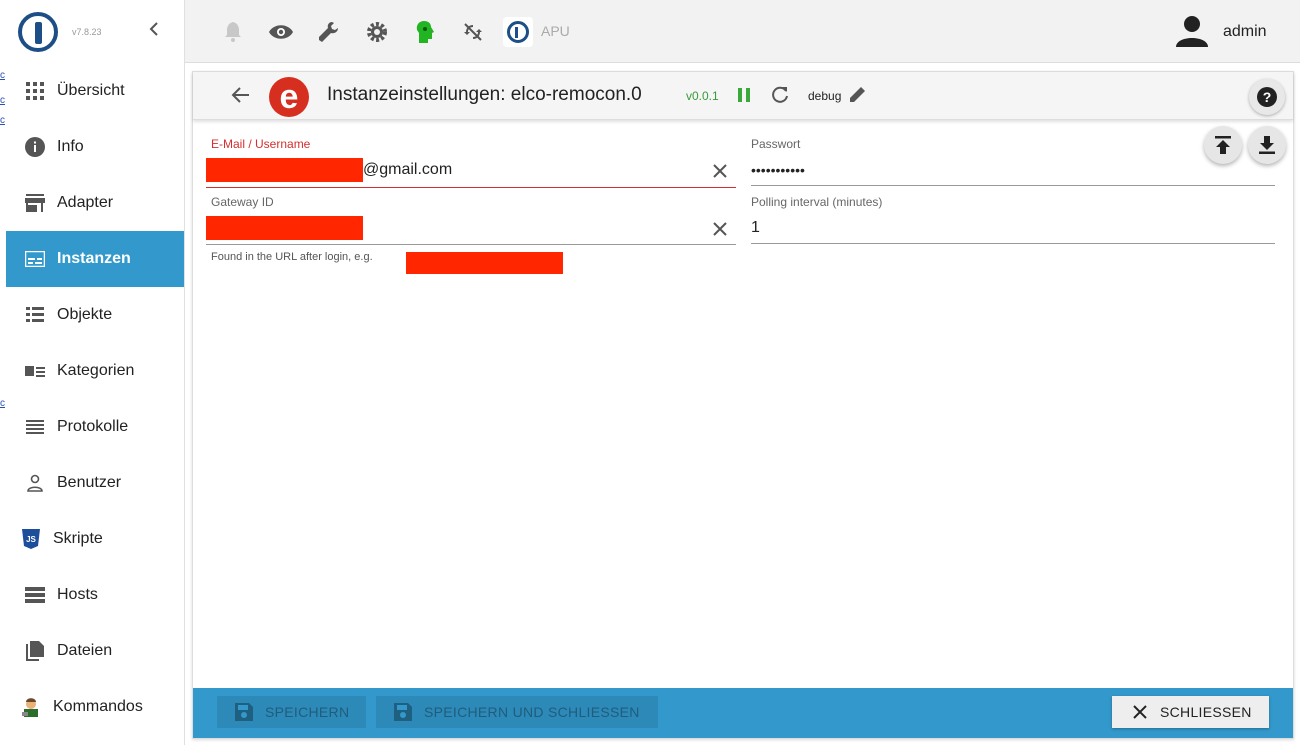 This screenshot has width=1300, height=745. I want to click on apps-icon, so click(35, 91).